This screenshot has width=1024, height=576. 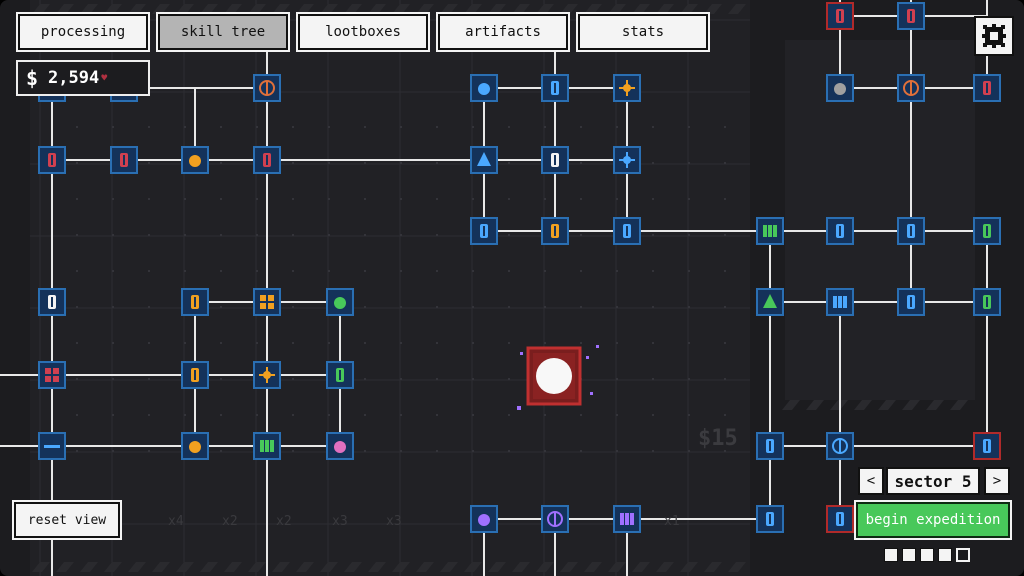 I want to click on drill-red-icon, so click(x=840, y=16).